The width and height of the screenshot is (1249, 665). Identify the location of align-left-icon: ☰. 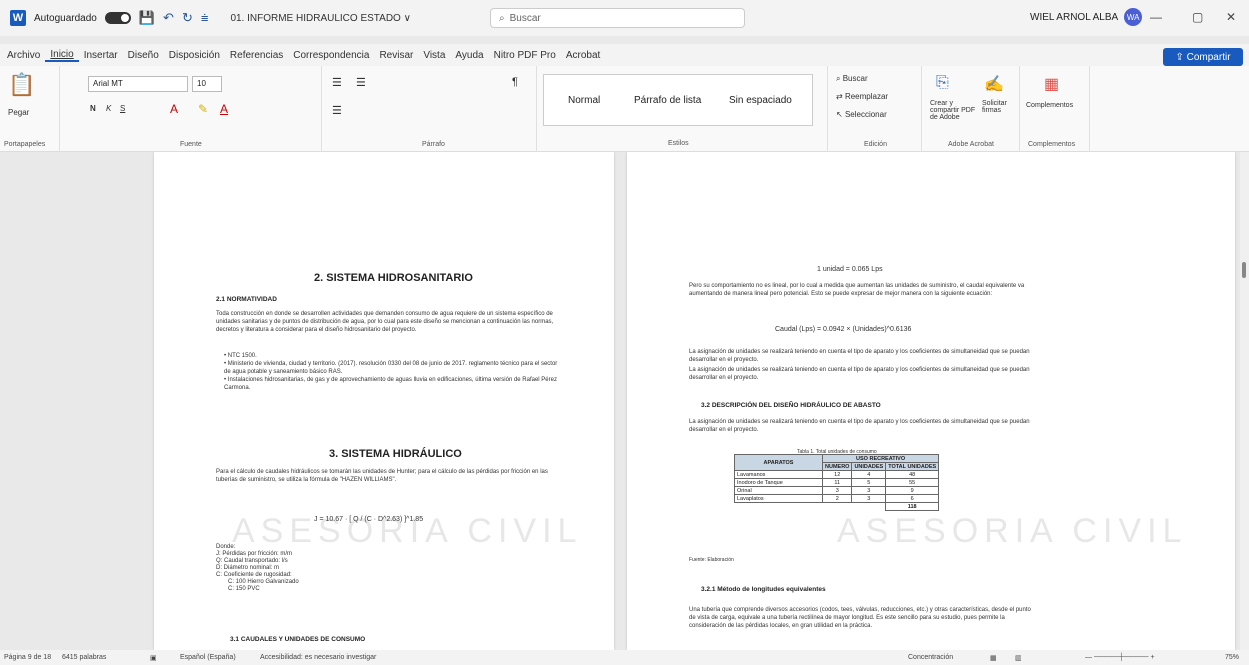
(337, 110).